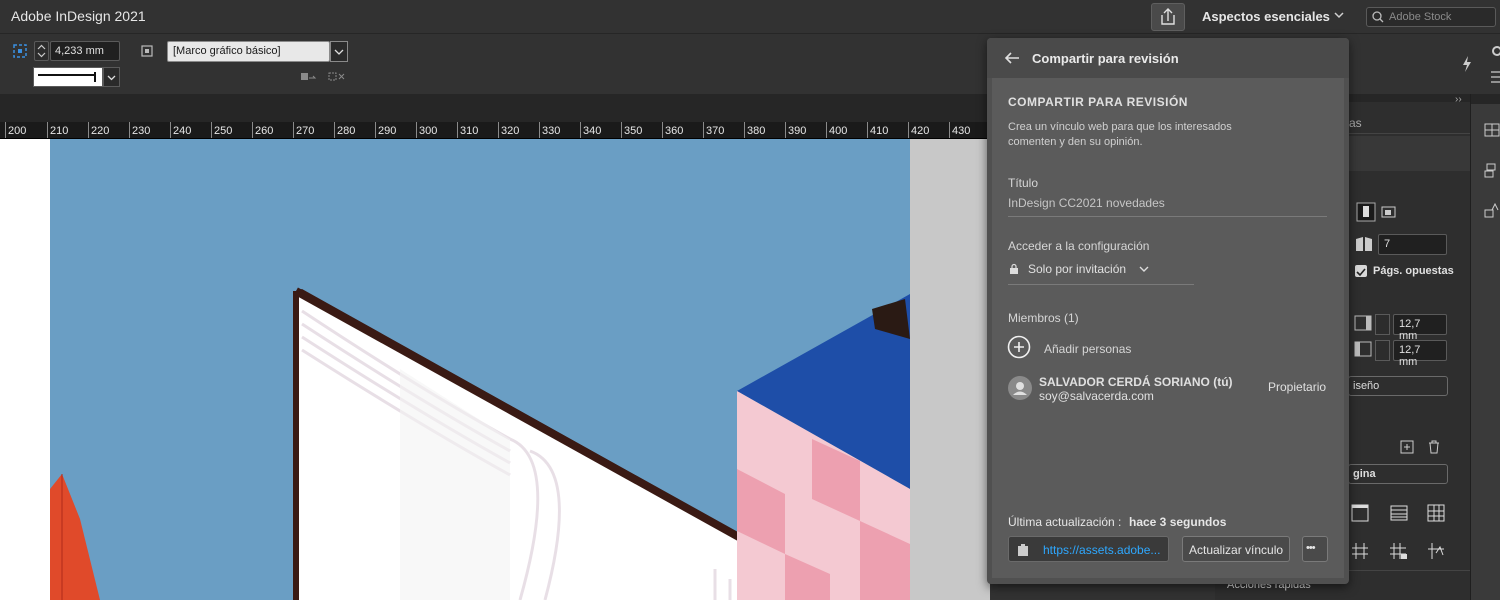 The image size is (1500, 600). I want to click on ruler-tick: 200, so click(17, 131).